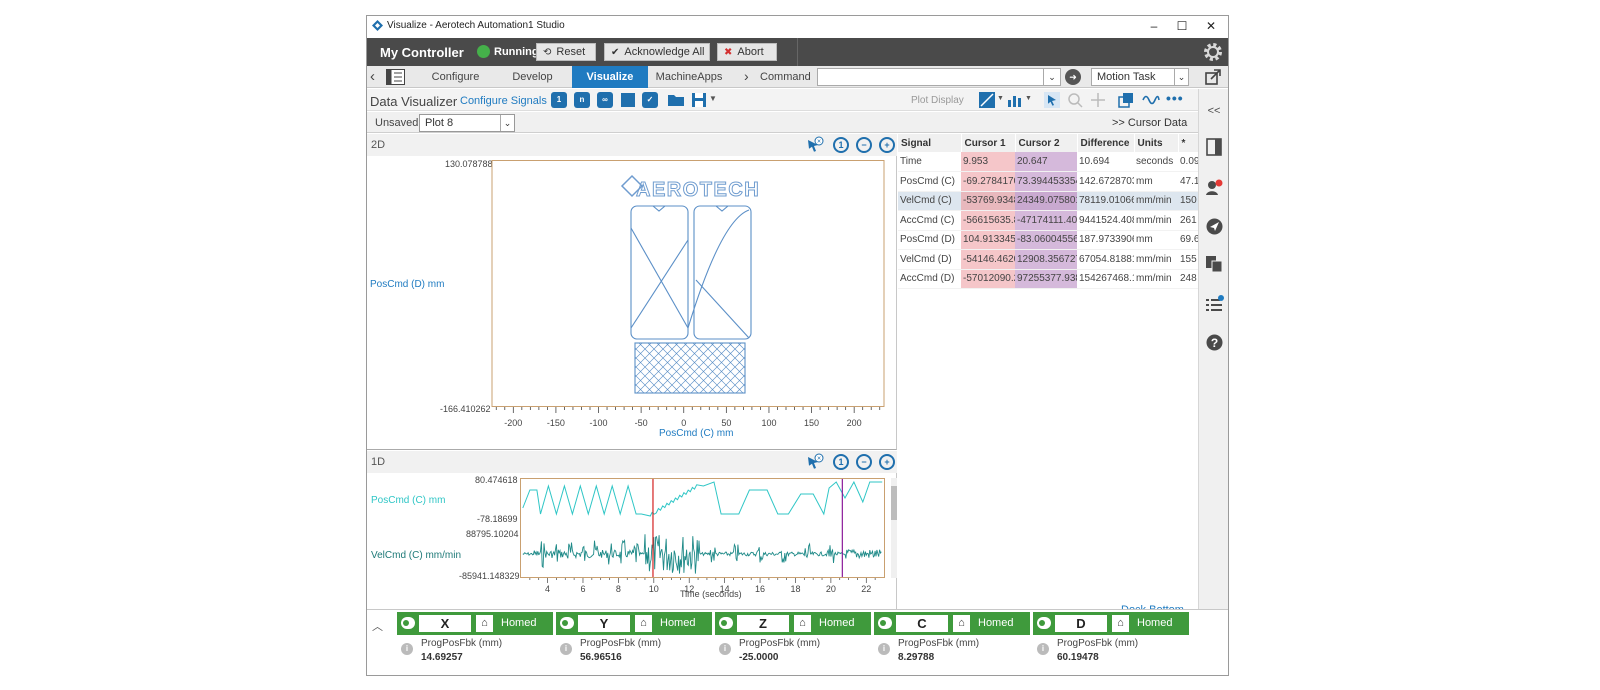  What do you see at coordinates (1213, 52) in the screenshot?
I see `settings-gear-icon` at bounding box center [1213, 52].